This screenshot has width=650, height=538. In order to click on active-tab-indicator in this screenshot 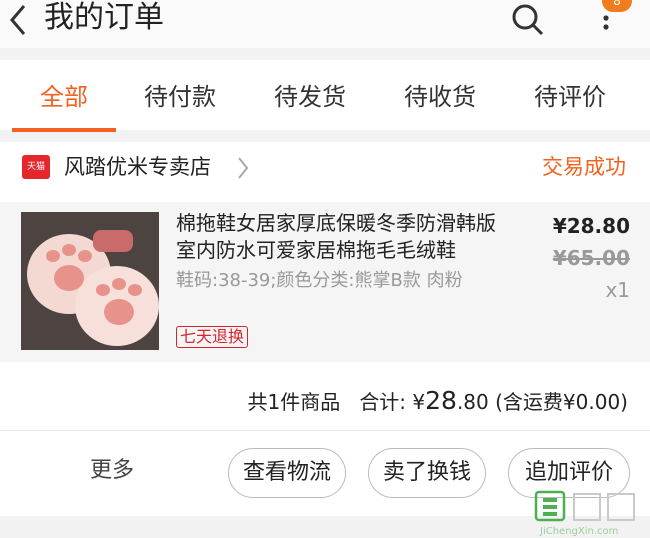, I will do `click(64, 130)`.